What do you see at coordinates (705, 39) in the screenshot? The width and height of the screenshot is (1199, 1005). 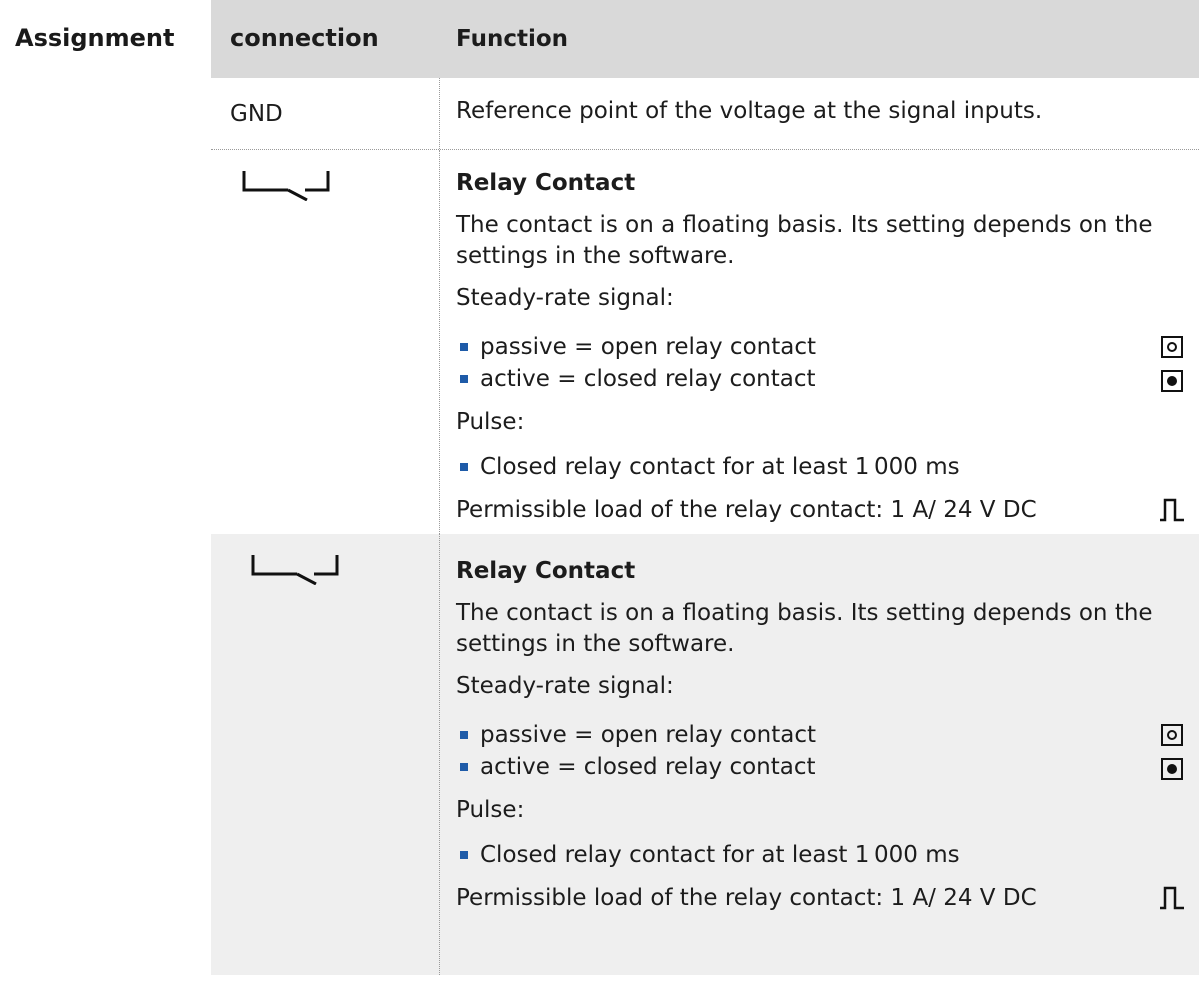 I see `table-header: connection Function` at bounding box center [705, 39].